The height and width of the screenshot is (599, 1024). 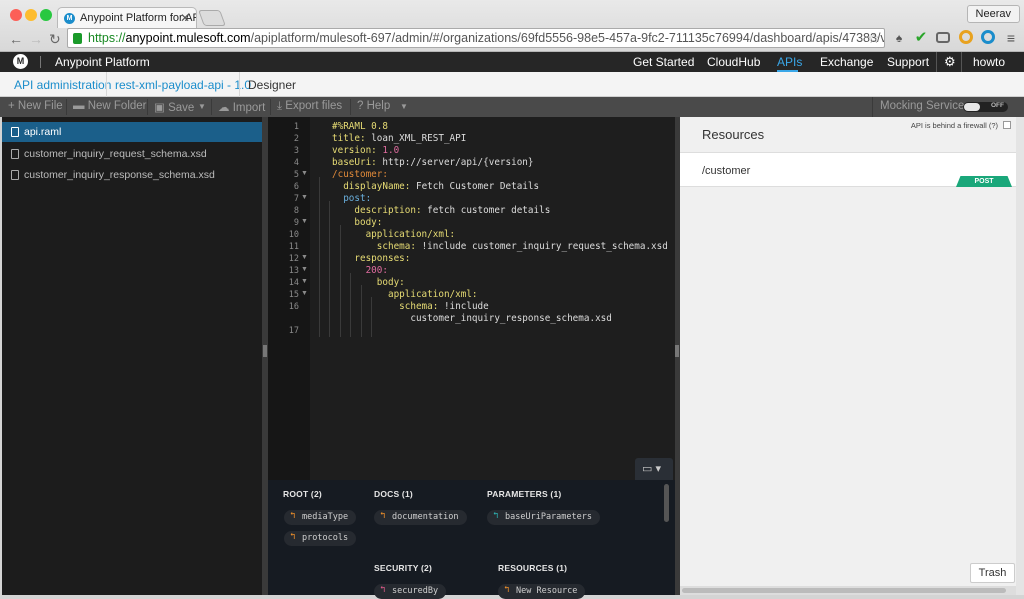 What do you see at coordinates (36, 39) in the screenshot?
I see `forward-arrow-icon: →` at bounding box center [36, 39].